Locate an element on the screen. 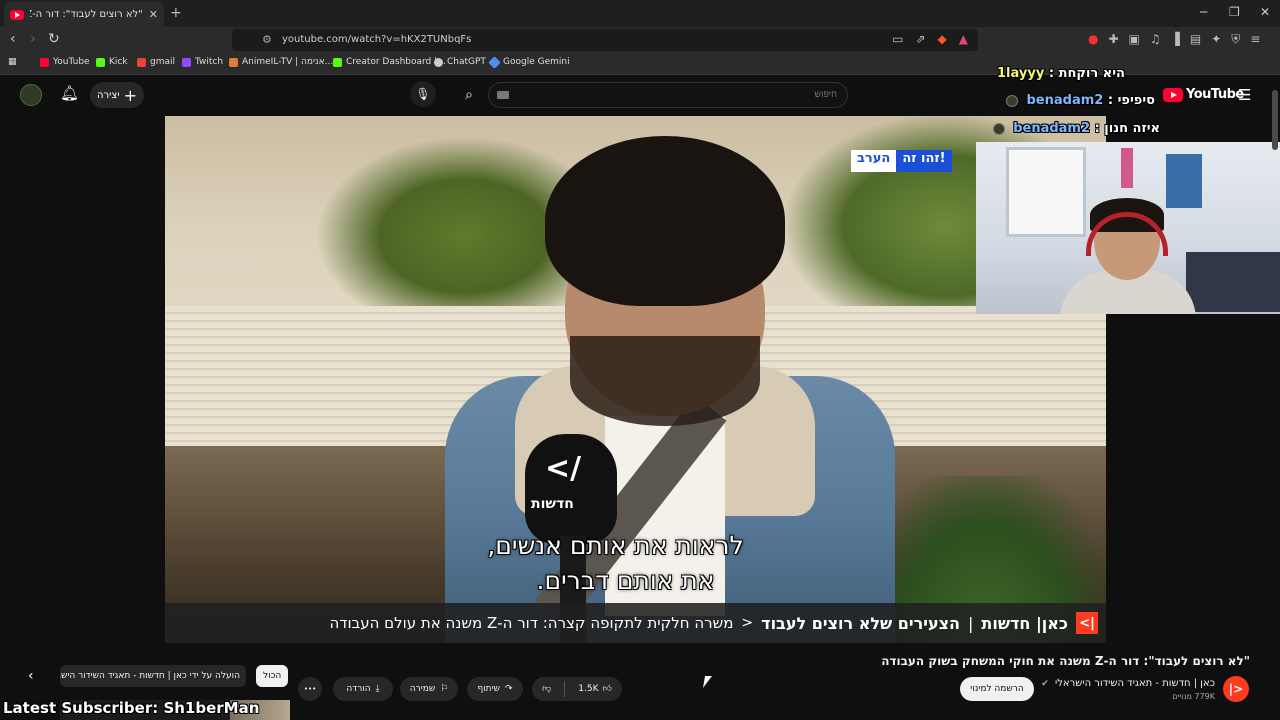 The height and width of the screenshot is (720, 1280). subtitle-line: את אותם דברים. is located at coordinates (625, 580).